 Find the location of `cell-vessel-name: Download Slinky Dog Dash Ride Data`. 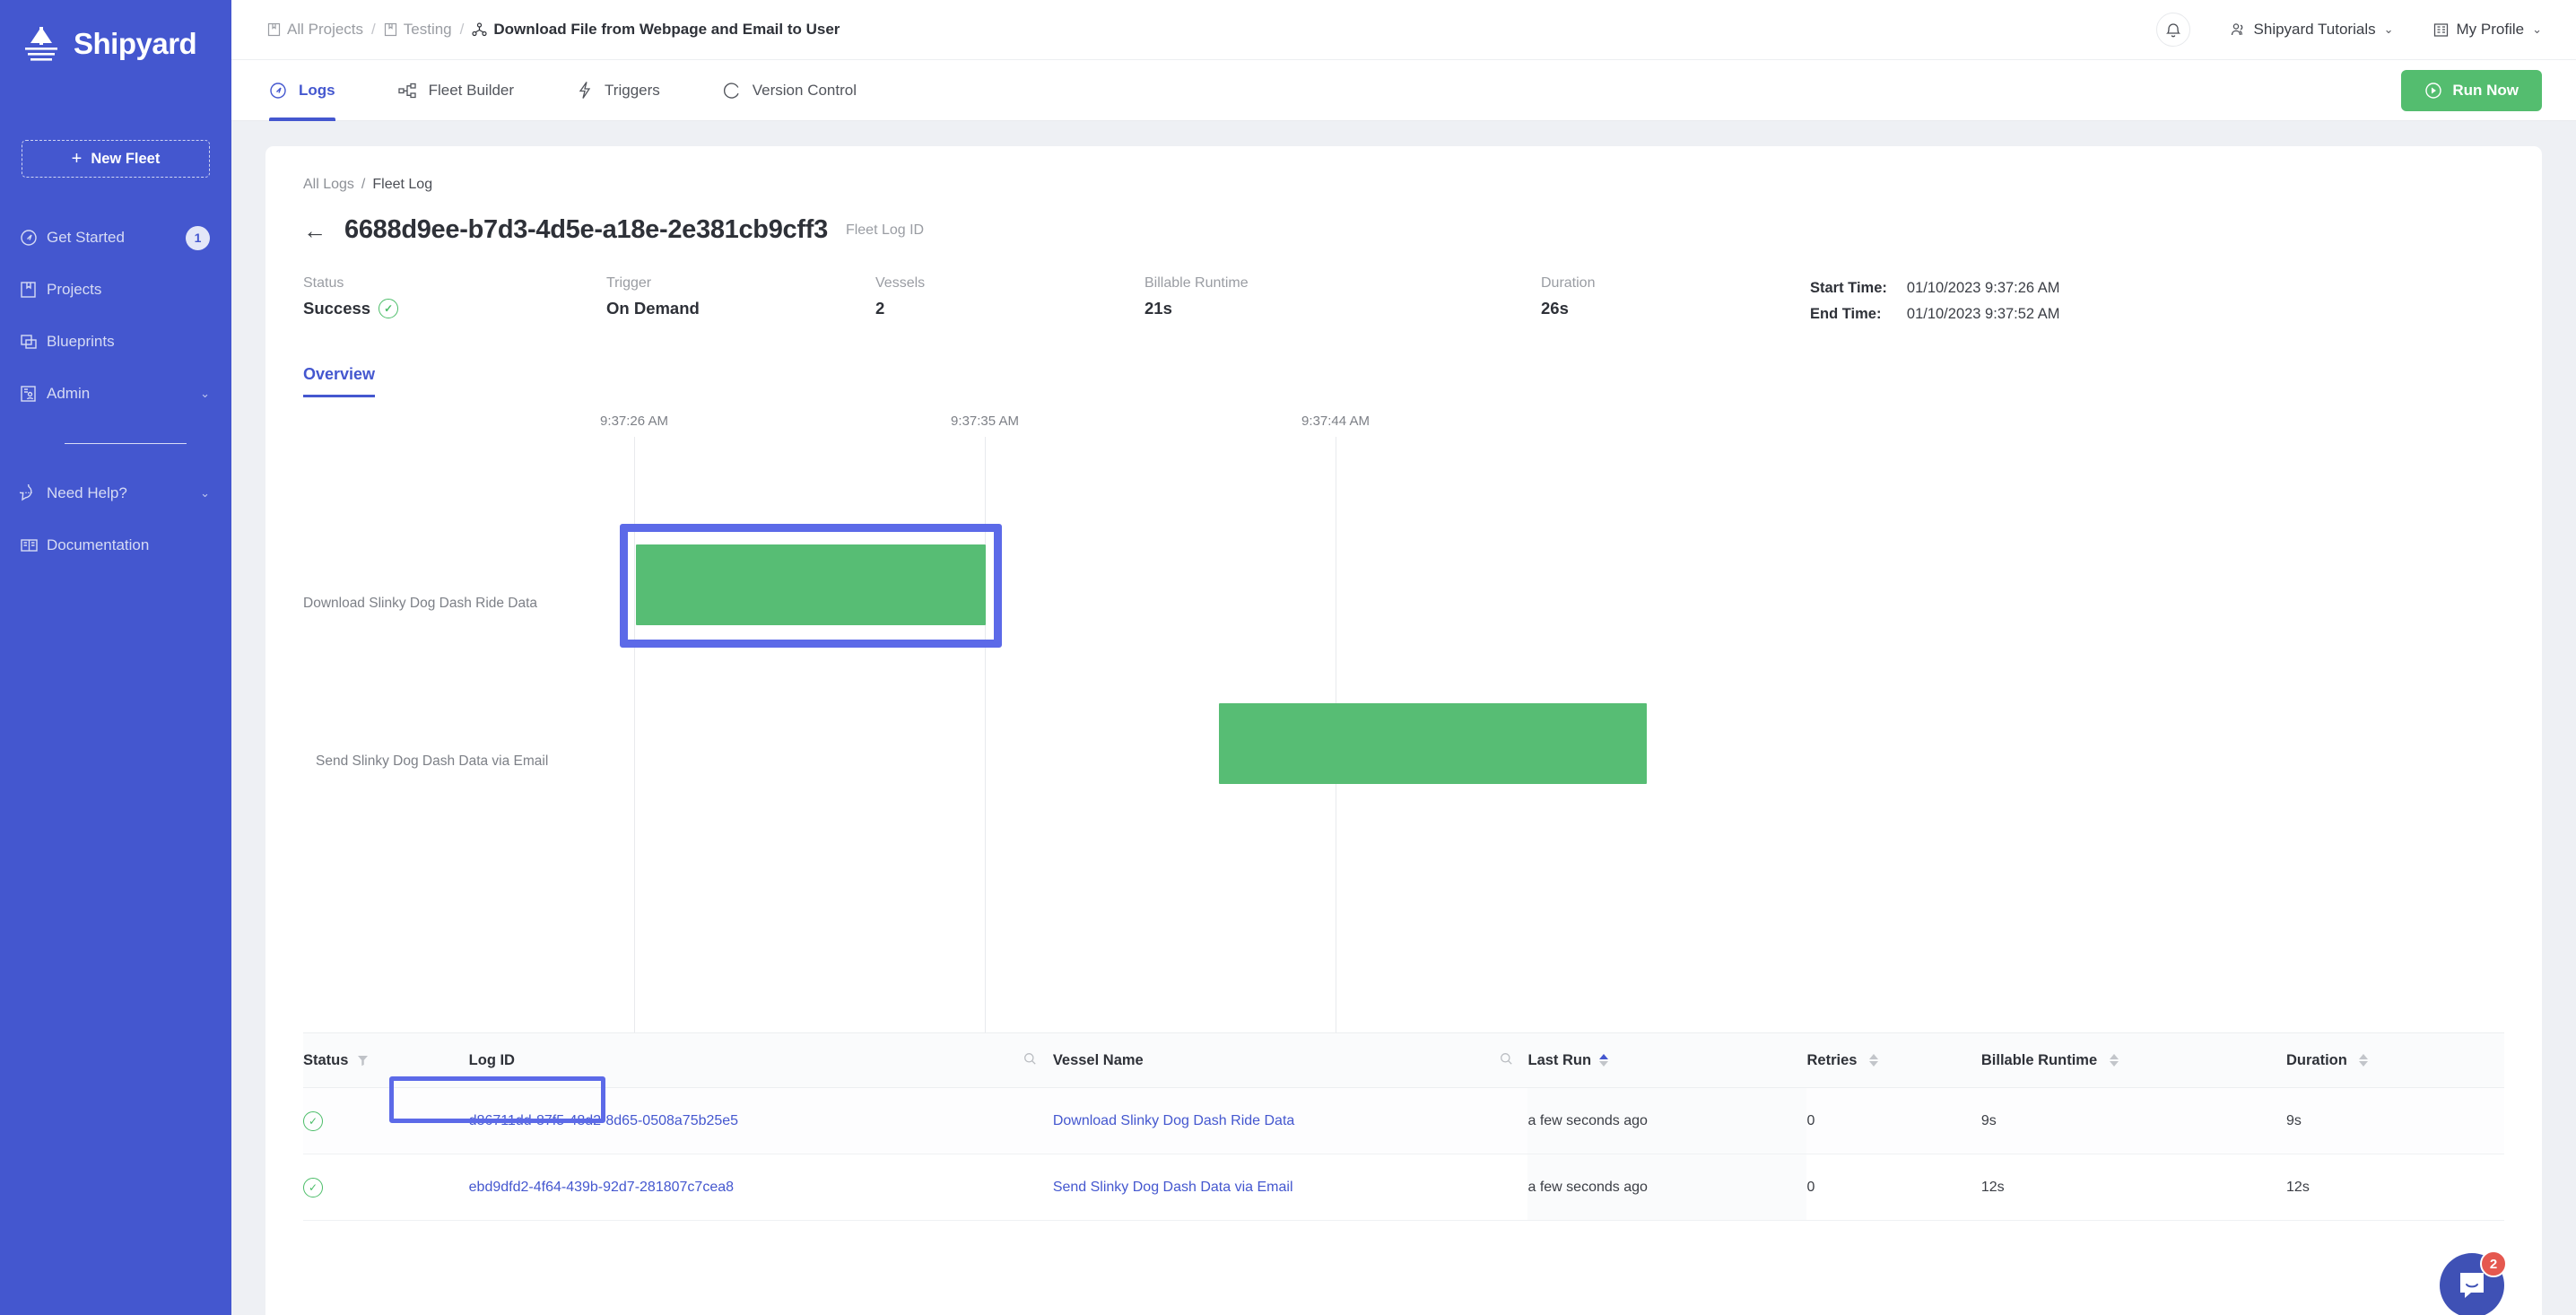

cell-vessel-name: Download Slinky Dog Dash Ride Data is located at coordinates (1290, 1121).